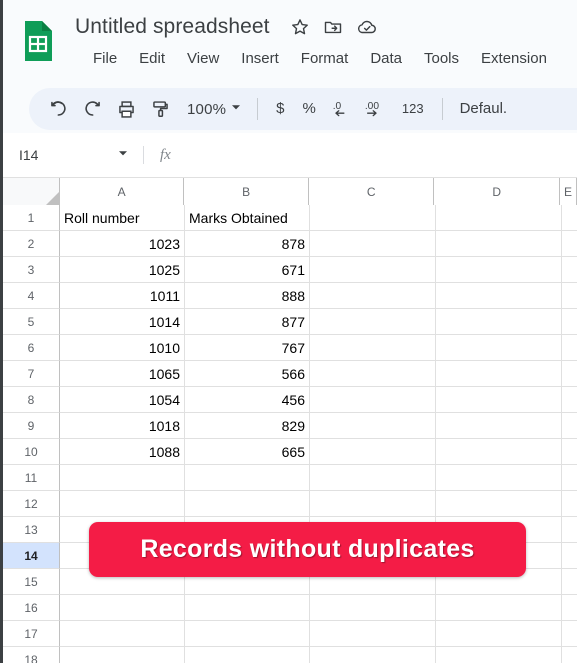  What do you see at coordinates (122, 608) in the screenshot?
I see `cell-A16` at bounding box center [122, 608].